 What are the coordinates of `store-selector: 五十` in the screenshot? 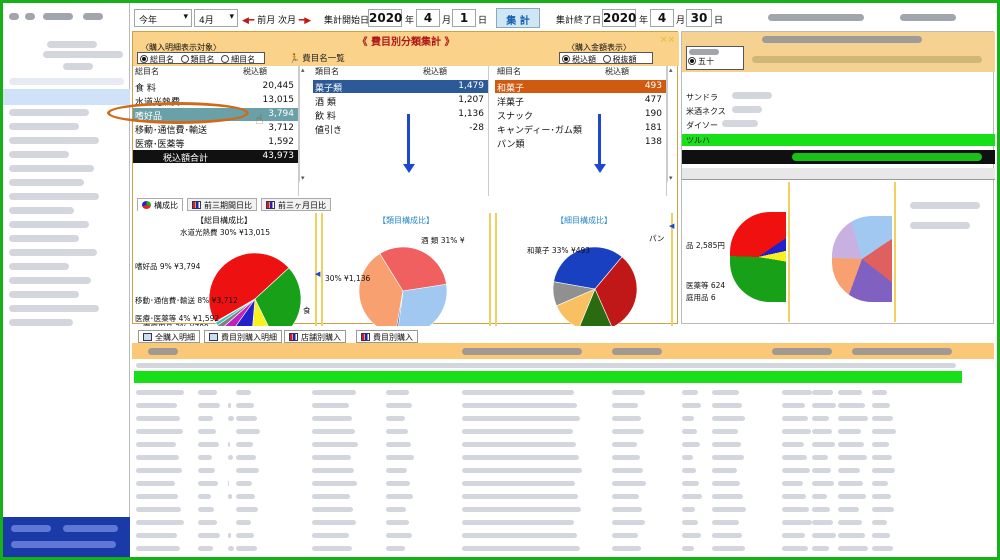 It's located at (715, 58).